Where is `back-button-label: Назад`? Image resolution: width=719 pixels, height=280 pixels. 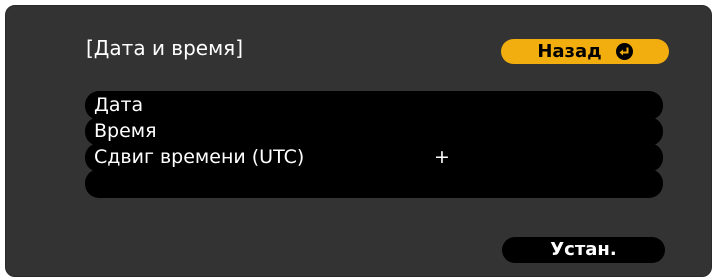
back-button-label: Назад is located at coordinates (569, 51).